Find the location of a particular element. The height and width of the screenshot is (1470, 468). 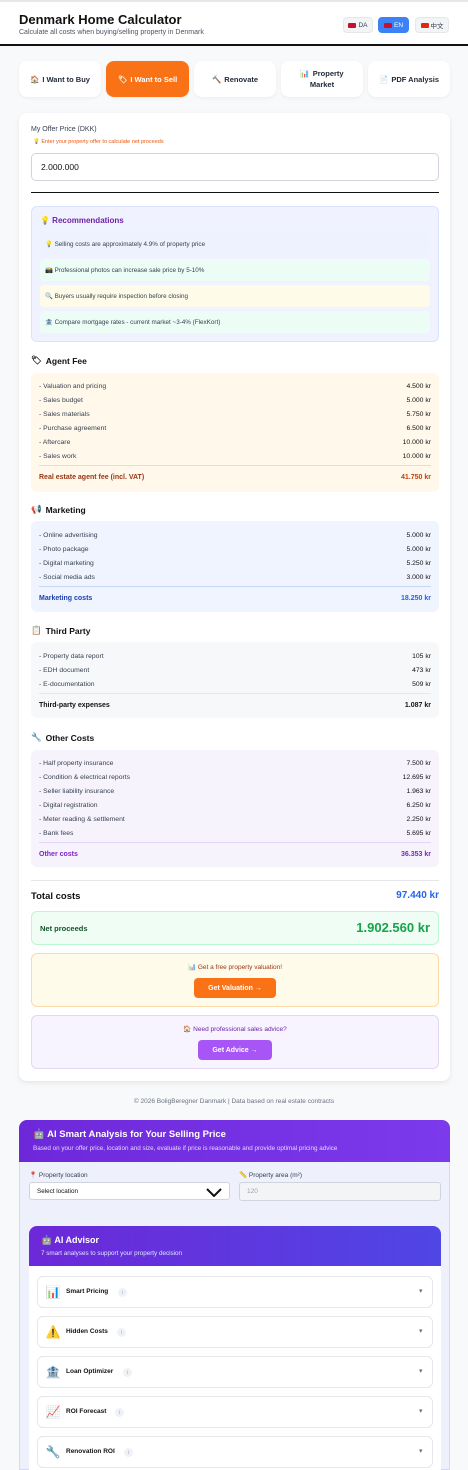

wrench-icon: 🔧 is located at coordinates (53, 1452).